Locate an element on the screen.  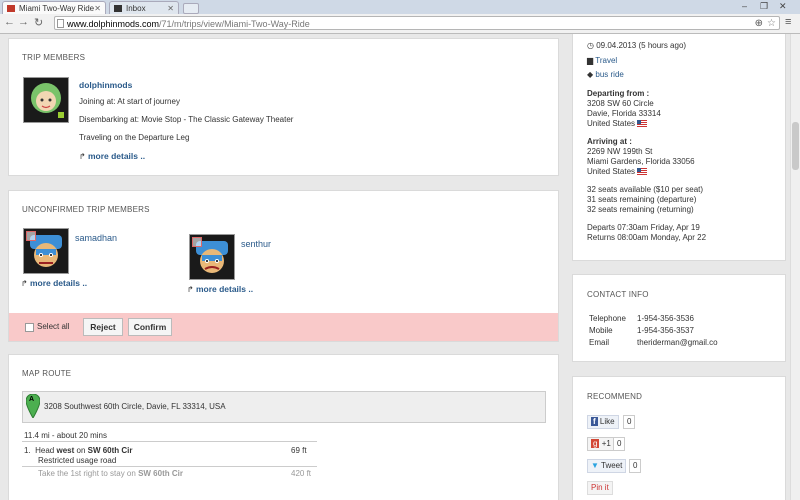
reload-icon: ↻ is located at coordinates (38, 22).